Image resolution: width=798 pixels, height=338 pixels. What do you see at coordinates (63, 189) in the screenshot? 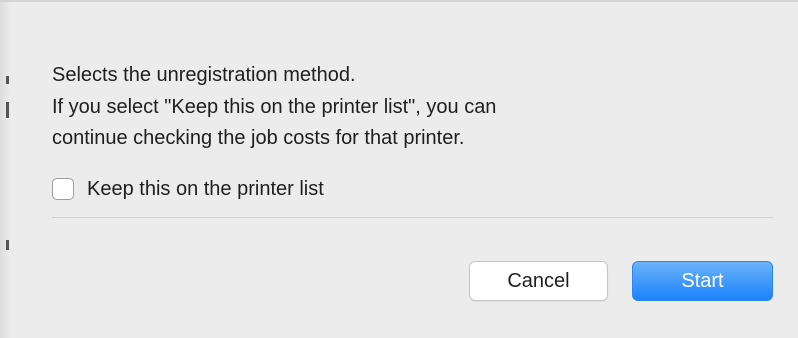
I see `keep-on-list-checkbox` at bounding box center [63, 189].